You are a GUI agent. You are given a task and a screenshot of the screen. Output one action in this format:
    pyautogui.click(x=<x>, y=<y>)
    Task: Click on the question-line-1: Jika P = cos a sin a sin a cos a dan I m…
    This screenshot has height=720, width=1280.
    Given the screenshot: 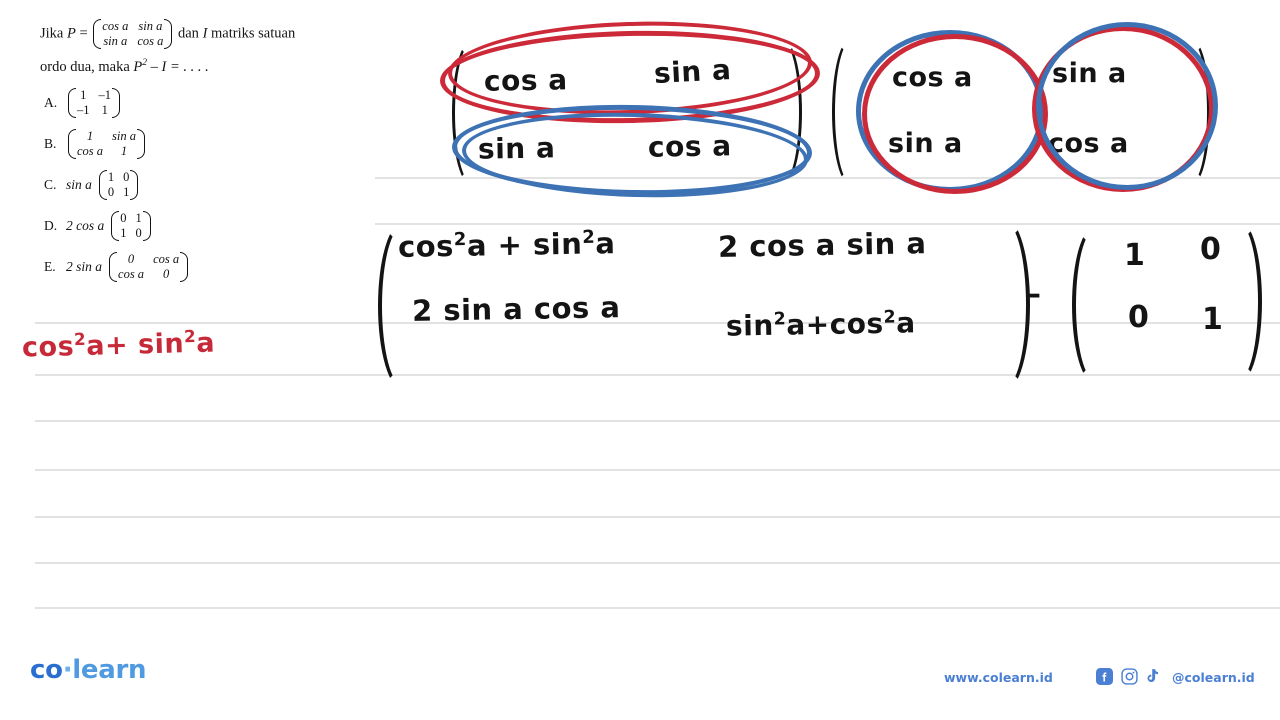 What is the action you would take?
    pyautogui.click(x=205, y=34)
    